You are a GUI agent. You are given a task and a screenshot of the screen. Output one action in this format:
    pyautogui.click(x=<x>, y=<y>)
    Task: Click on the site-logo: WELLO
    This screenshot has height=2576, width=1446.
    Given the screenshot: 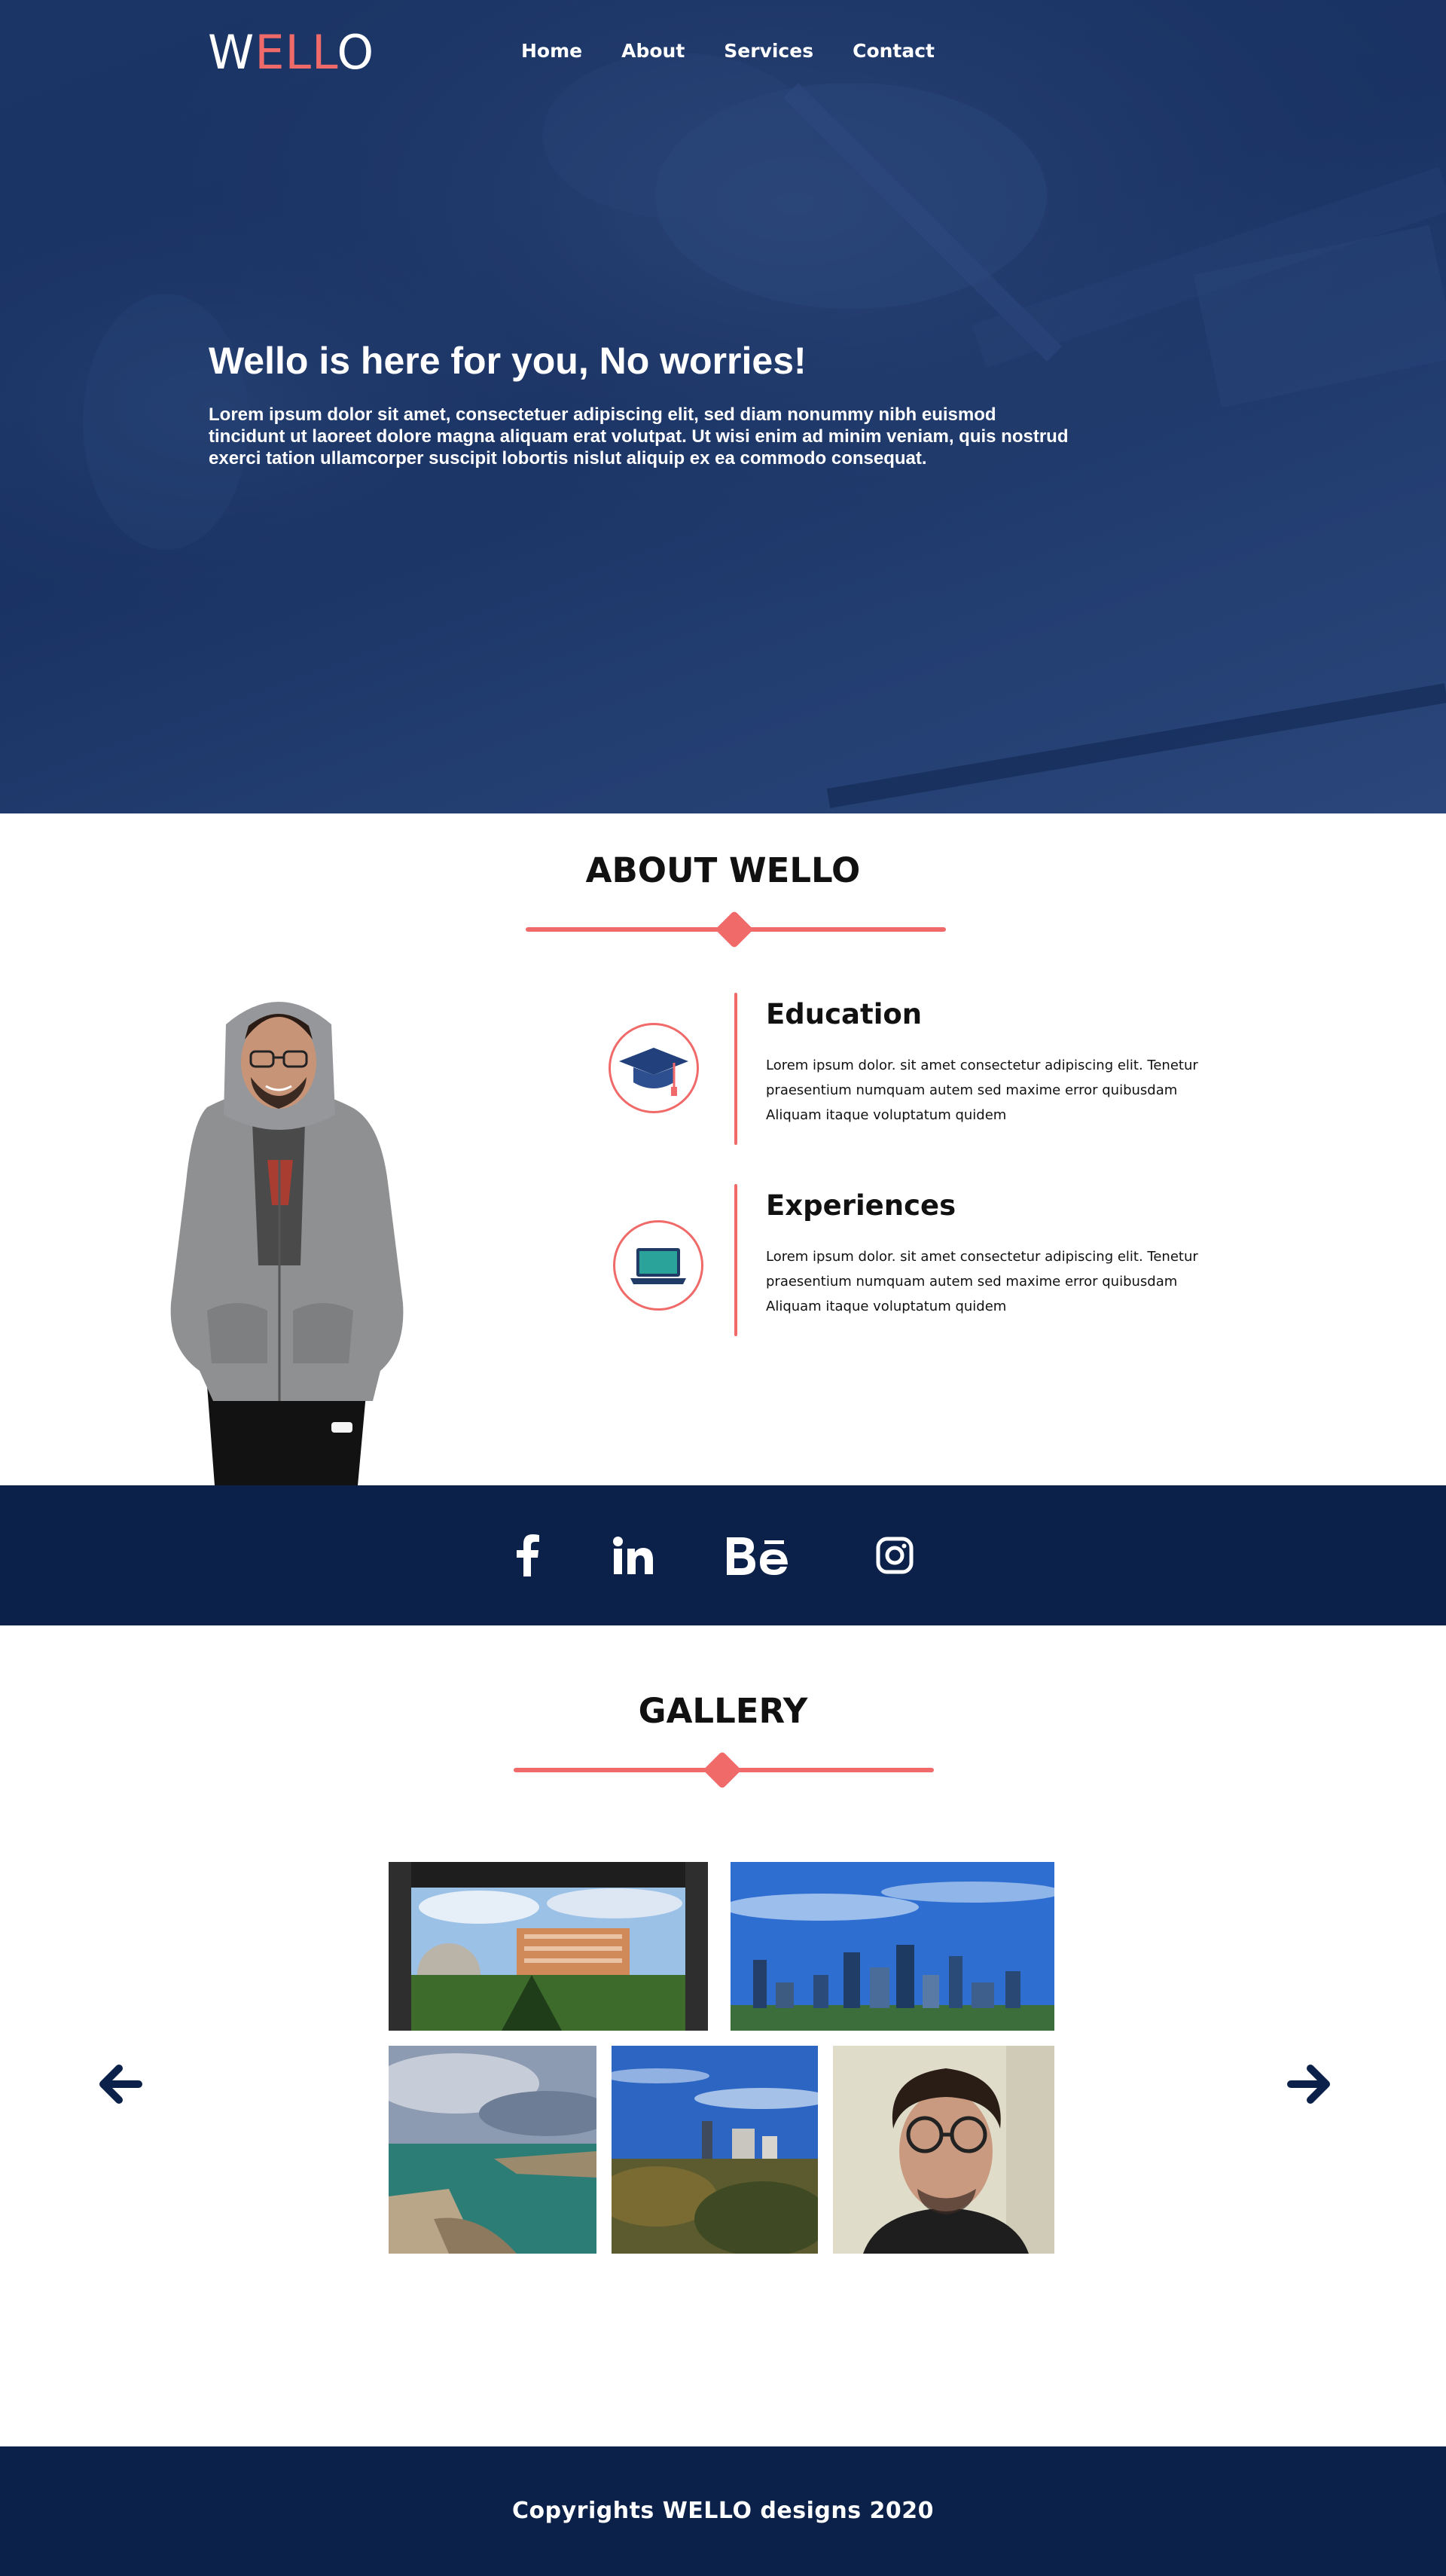 What is the action you would take?
    pyautogui.click(x=291, y=53)
    